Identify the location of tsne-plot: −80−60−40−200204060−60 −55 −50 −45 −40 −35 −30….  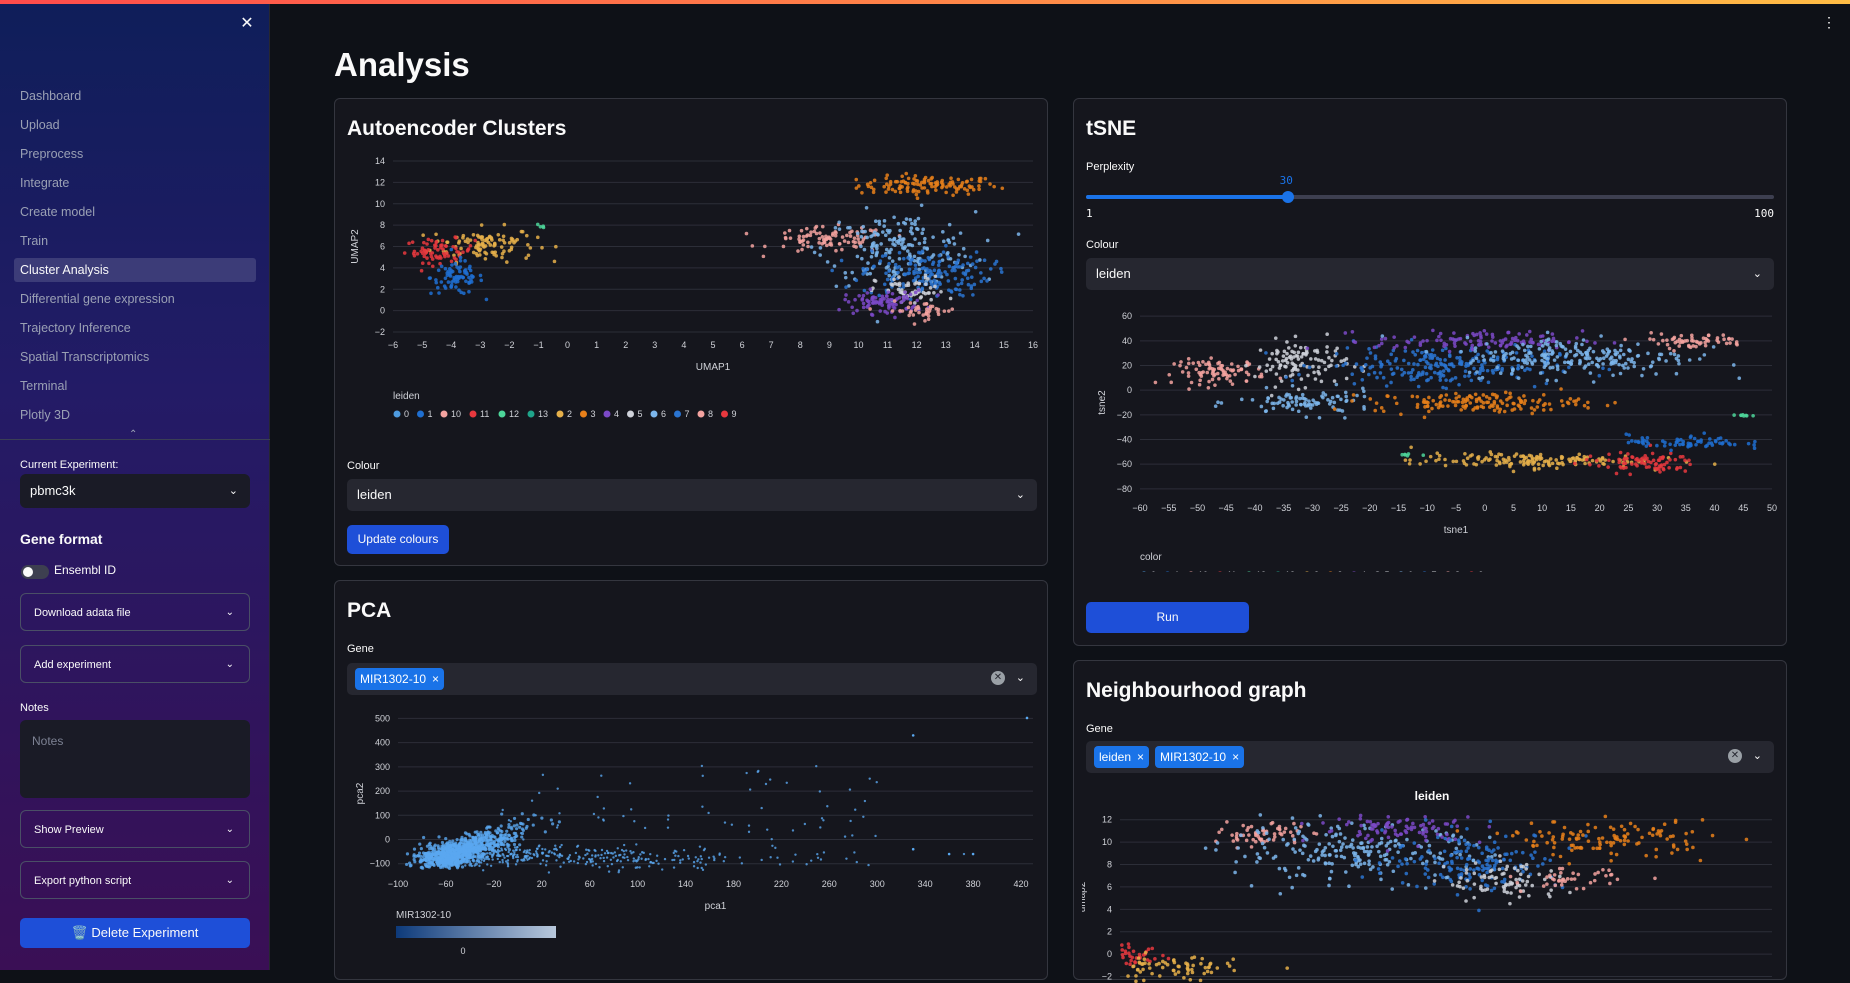
(1432, 437).